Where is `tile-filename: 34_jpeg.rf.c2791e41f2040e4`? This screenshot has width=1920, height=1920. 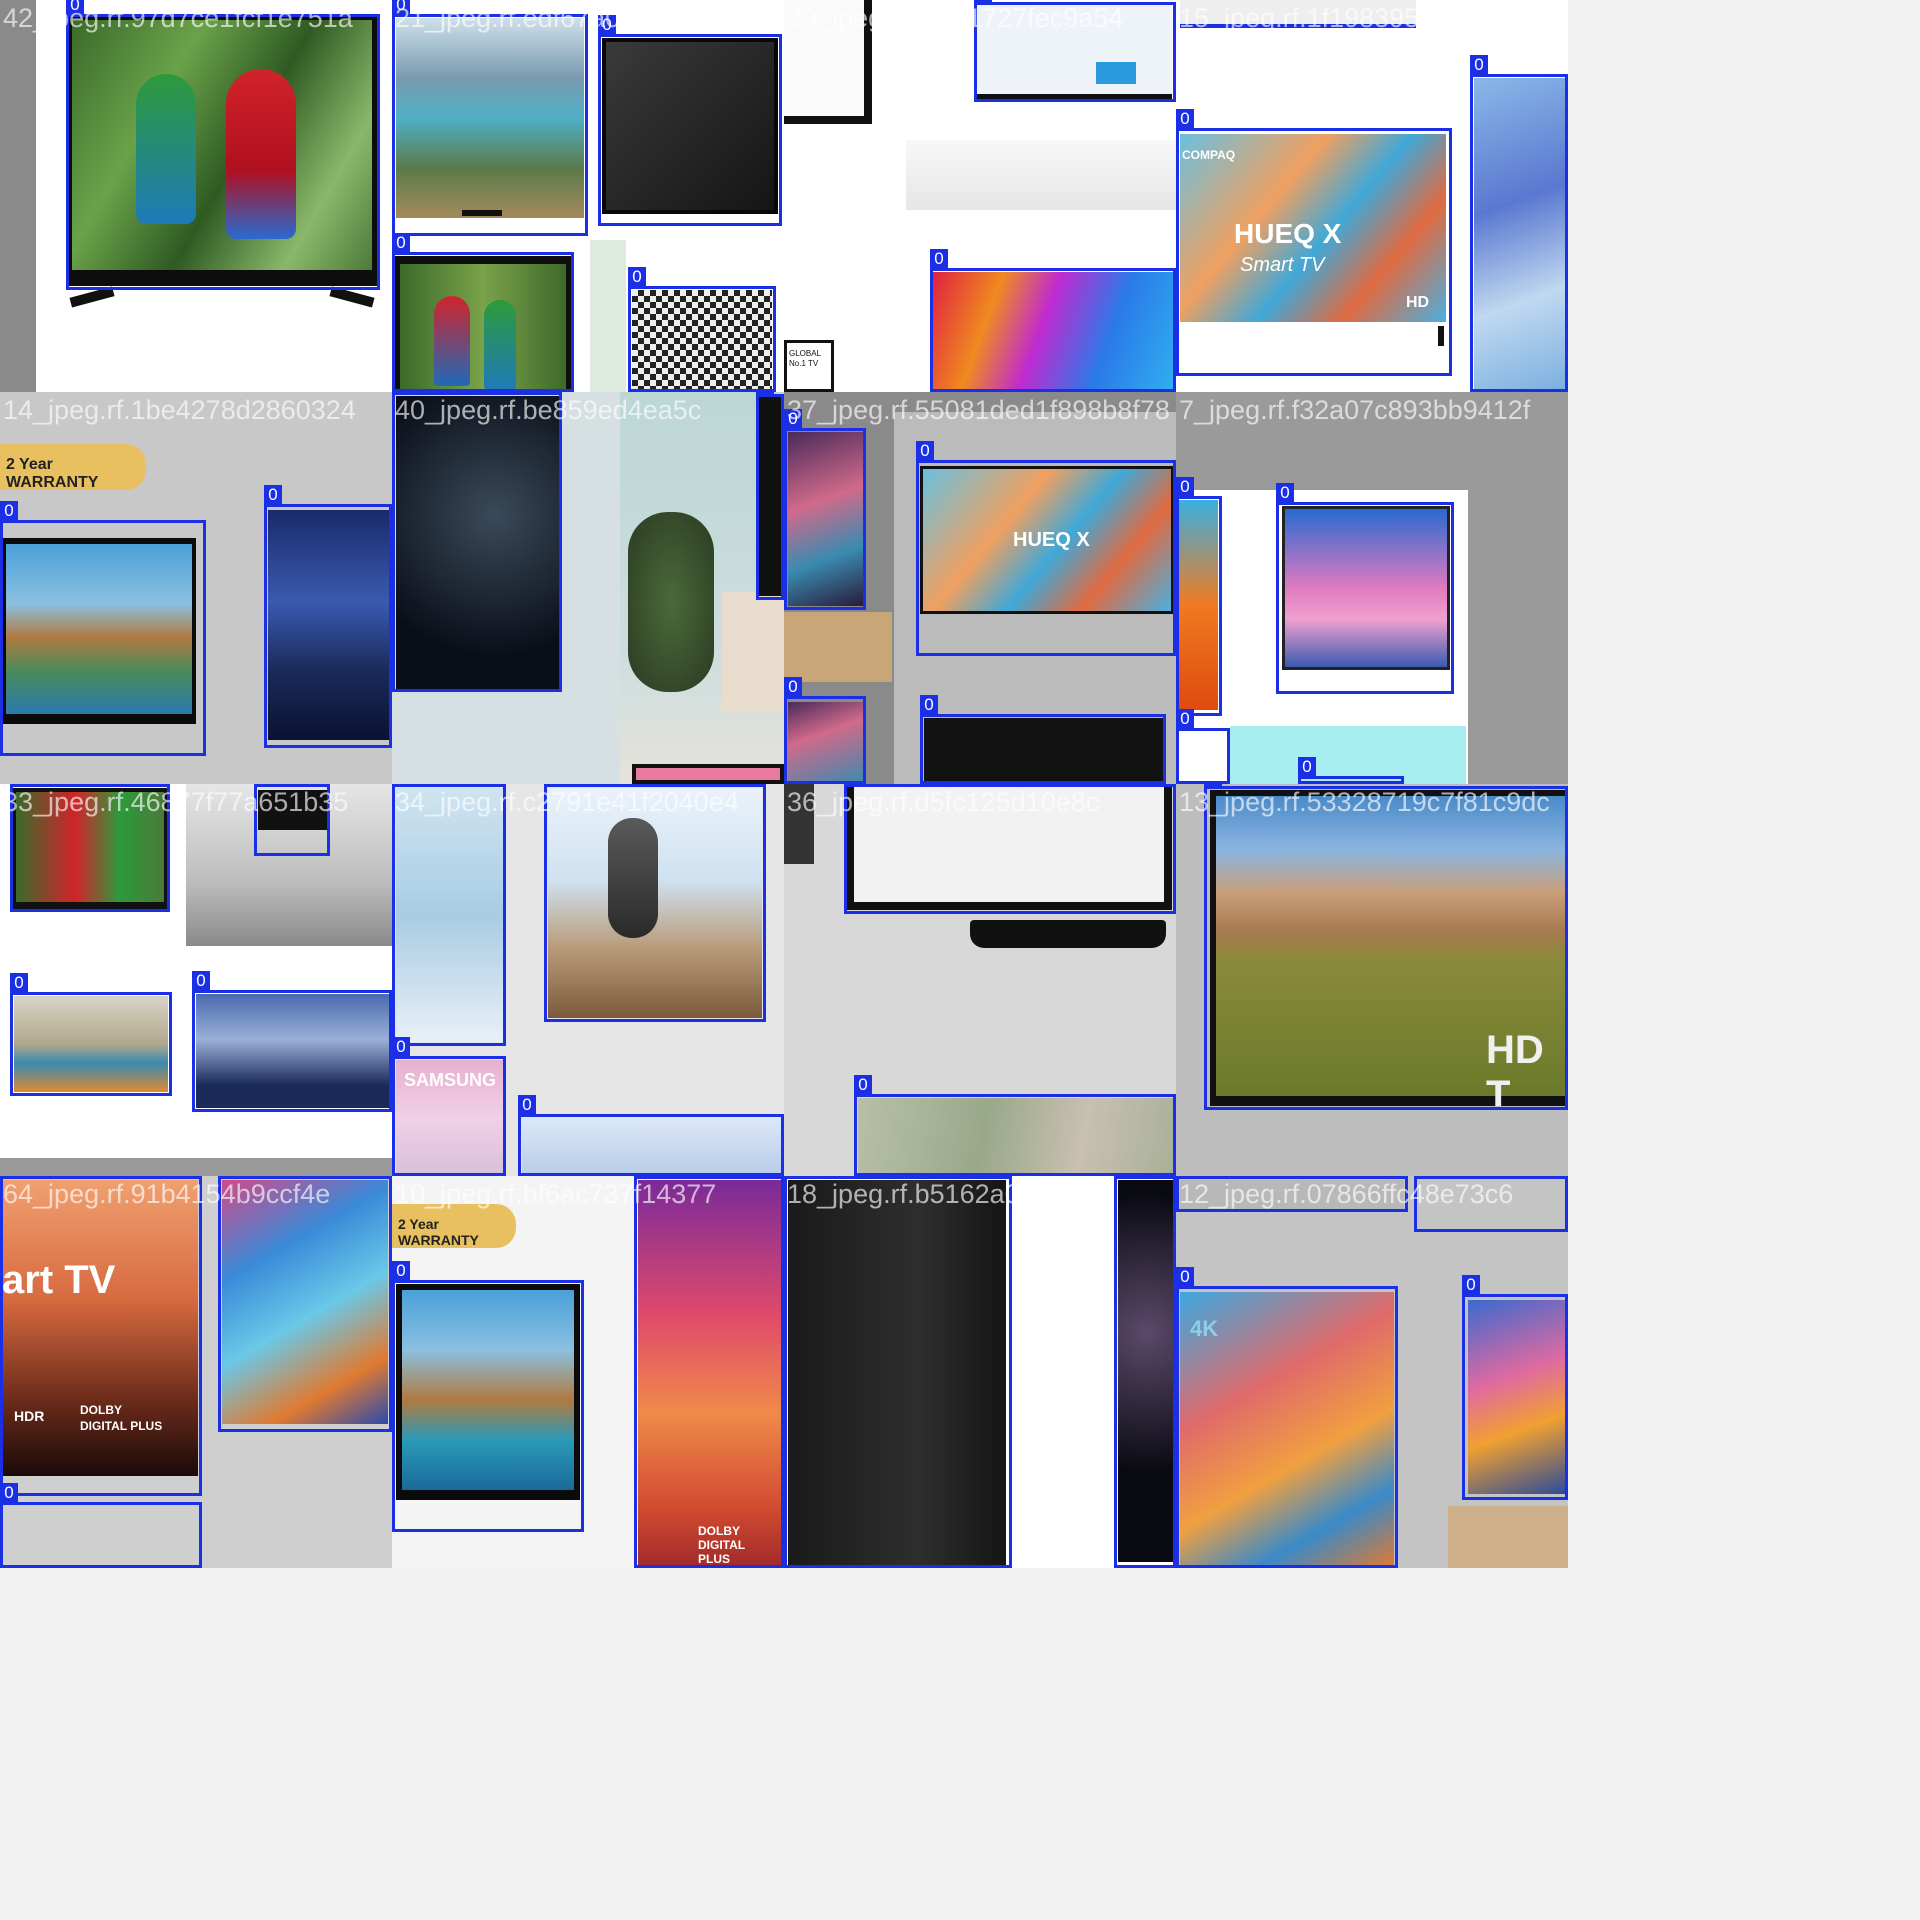 tile-filename: 34_jpeg.rf.c2791e41f2040e4 is located at coordinates (567, 802).